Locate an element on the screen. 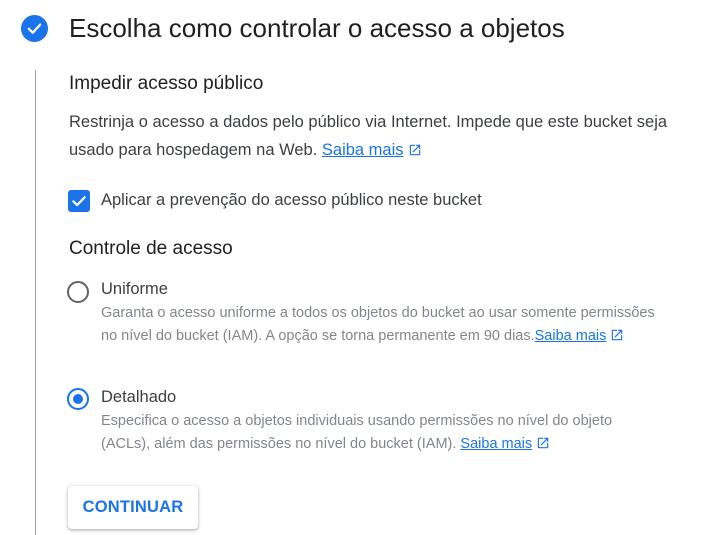  detailed-learn-more-link: Saiba mais is located at coordinates (505, 444).